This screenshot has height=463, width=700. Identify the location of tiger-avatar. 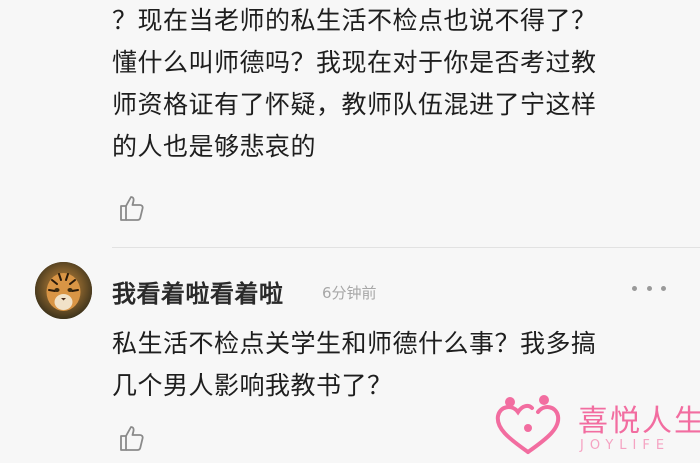
(63, 290).